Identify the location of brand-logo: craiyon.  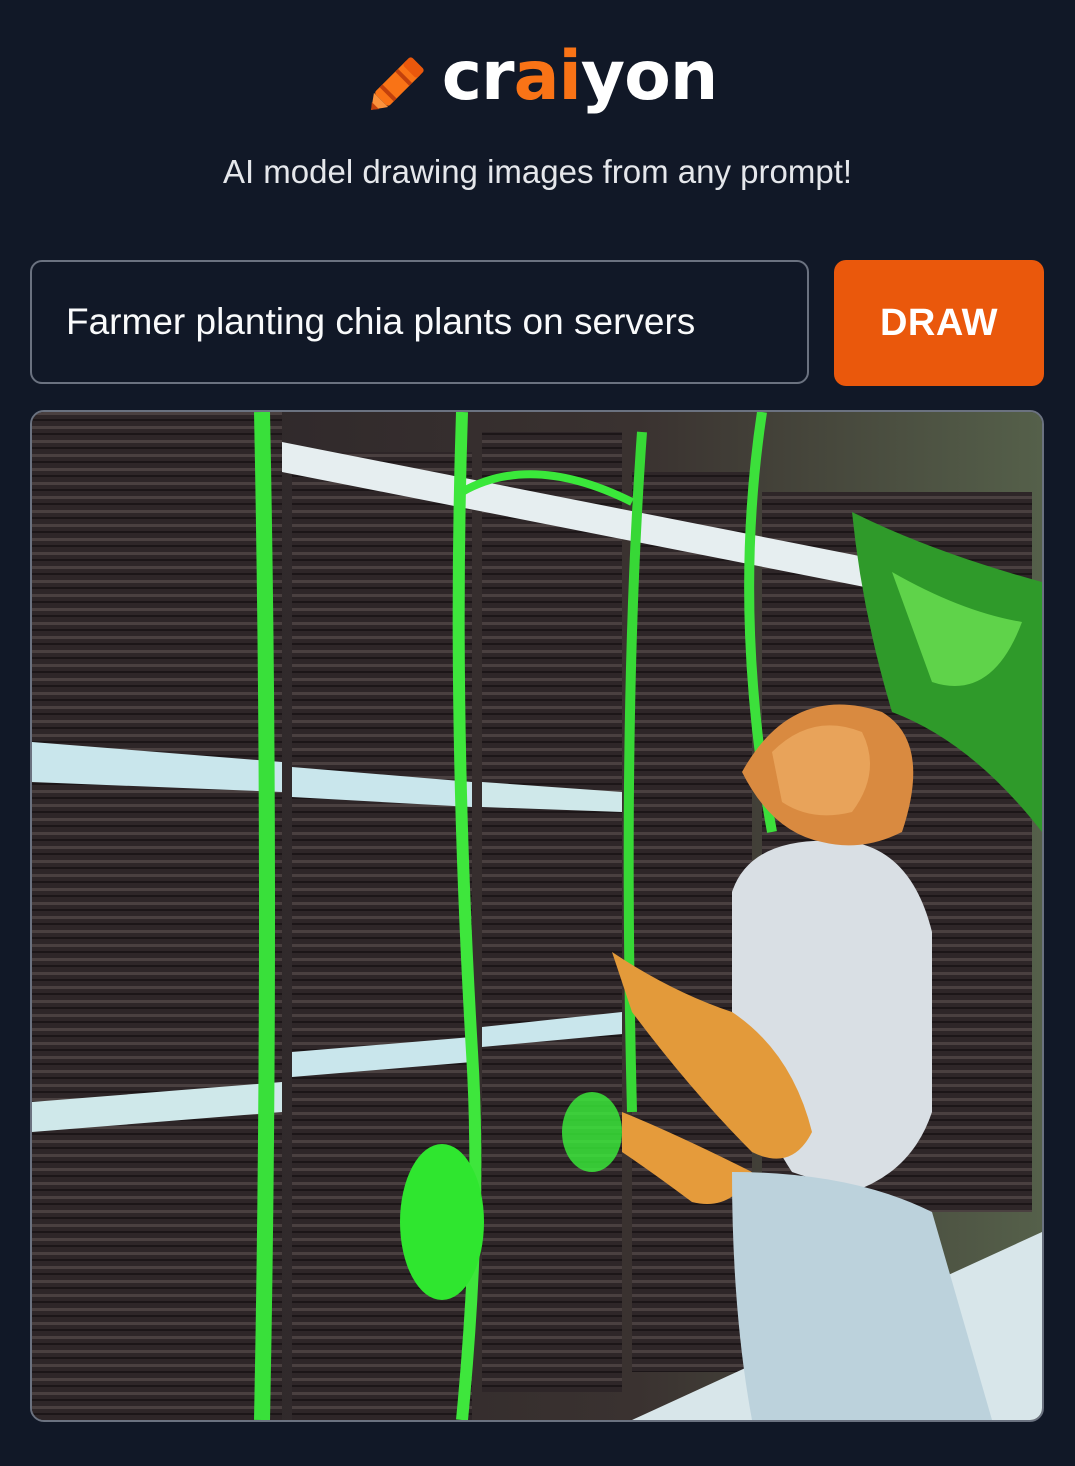
(537, 81).